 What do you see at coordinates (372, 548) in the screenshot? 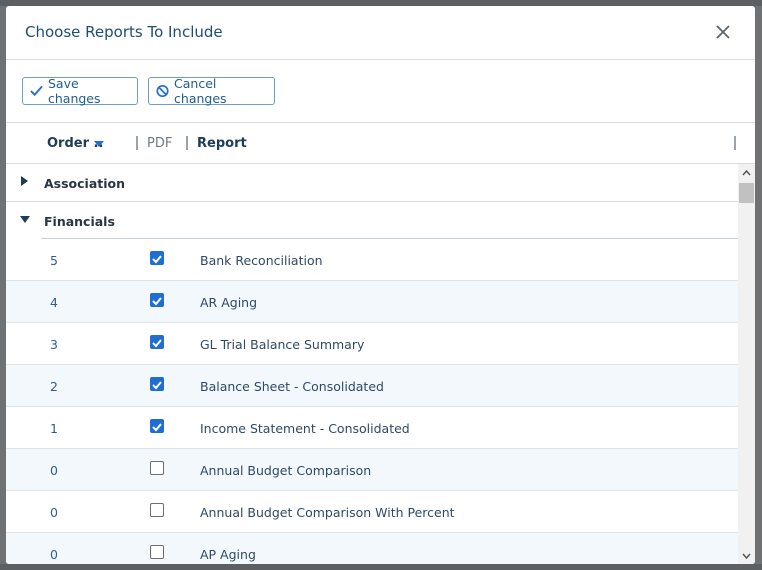
I see `table-row: 0 AP Aging` at bounding box center [372, 548].